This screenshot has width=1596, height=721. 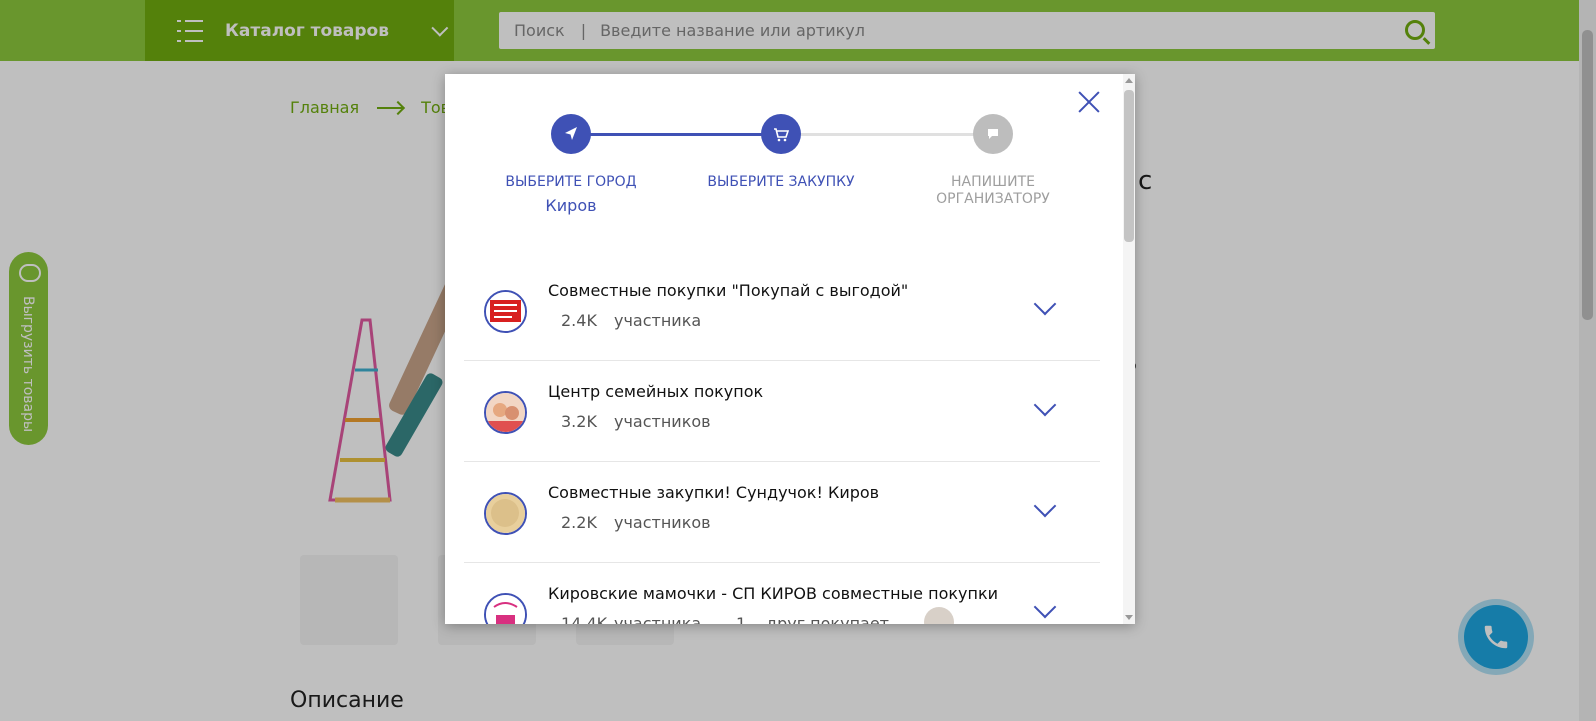 I want to click on step-organizer, so click(x=993, y=134).